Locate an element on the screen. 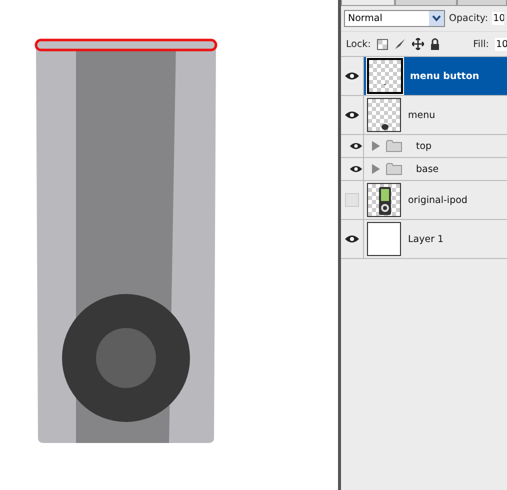 The width and height of the screenshot is (507, 490). layer-name: Layer 1 is located at coordinates (426, 239).